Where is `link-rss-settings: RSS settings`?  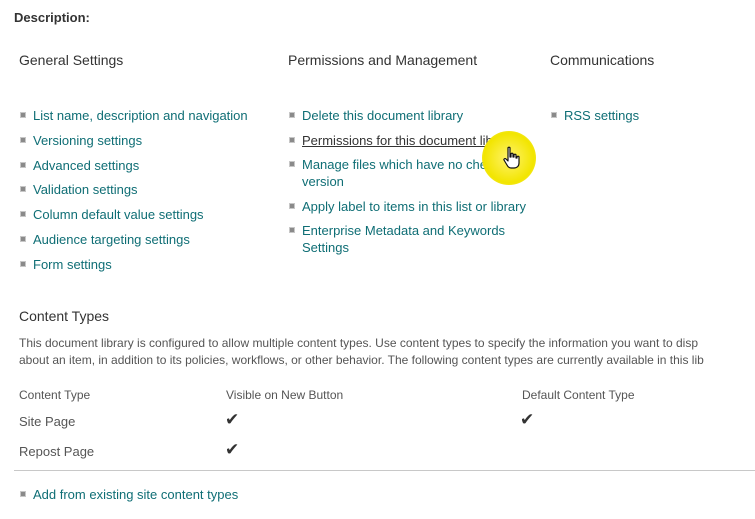 link-rss-settings: RSS settings is located at coordinates (601, 115).